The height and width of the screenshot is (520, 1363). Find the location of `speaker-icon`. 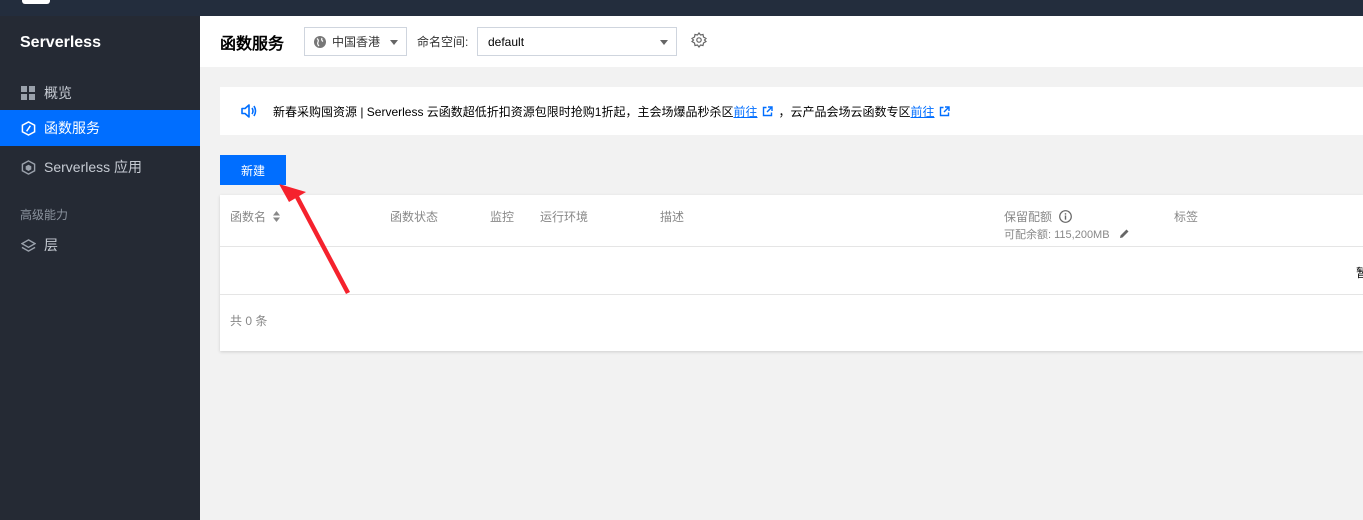

speaker-icon is located at coordinates (249, 111).